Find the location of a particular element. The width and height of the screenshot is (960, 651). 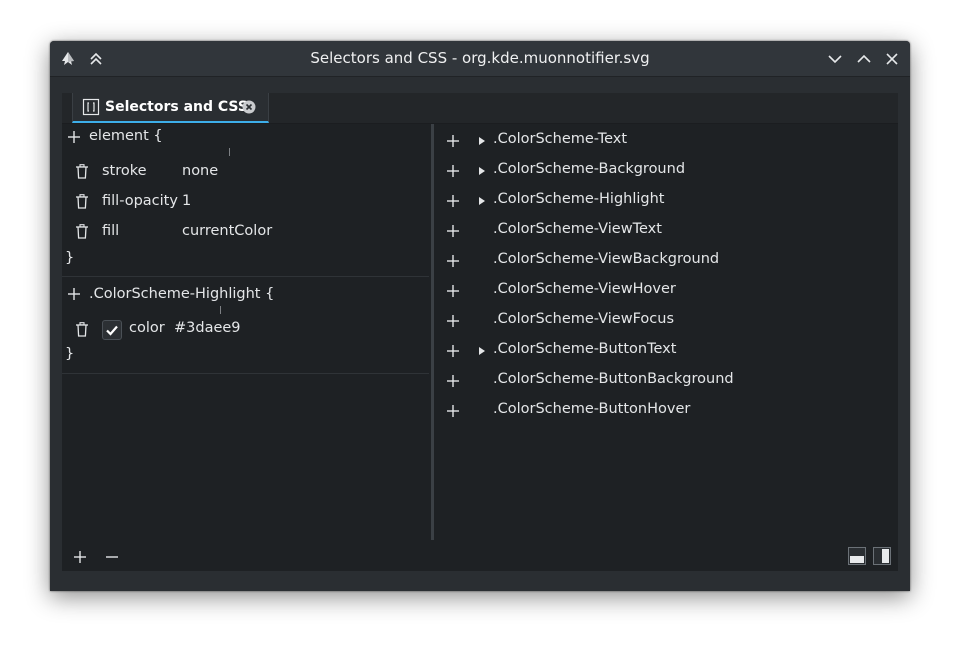

selector-row: .ColorScheme-ViewText is located at coordinates (667, 231).